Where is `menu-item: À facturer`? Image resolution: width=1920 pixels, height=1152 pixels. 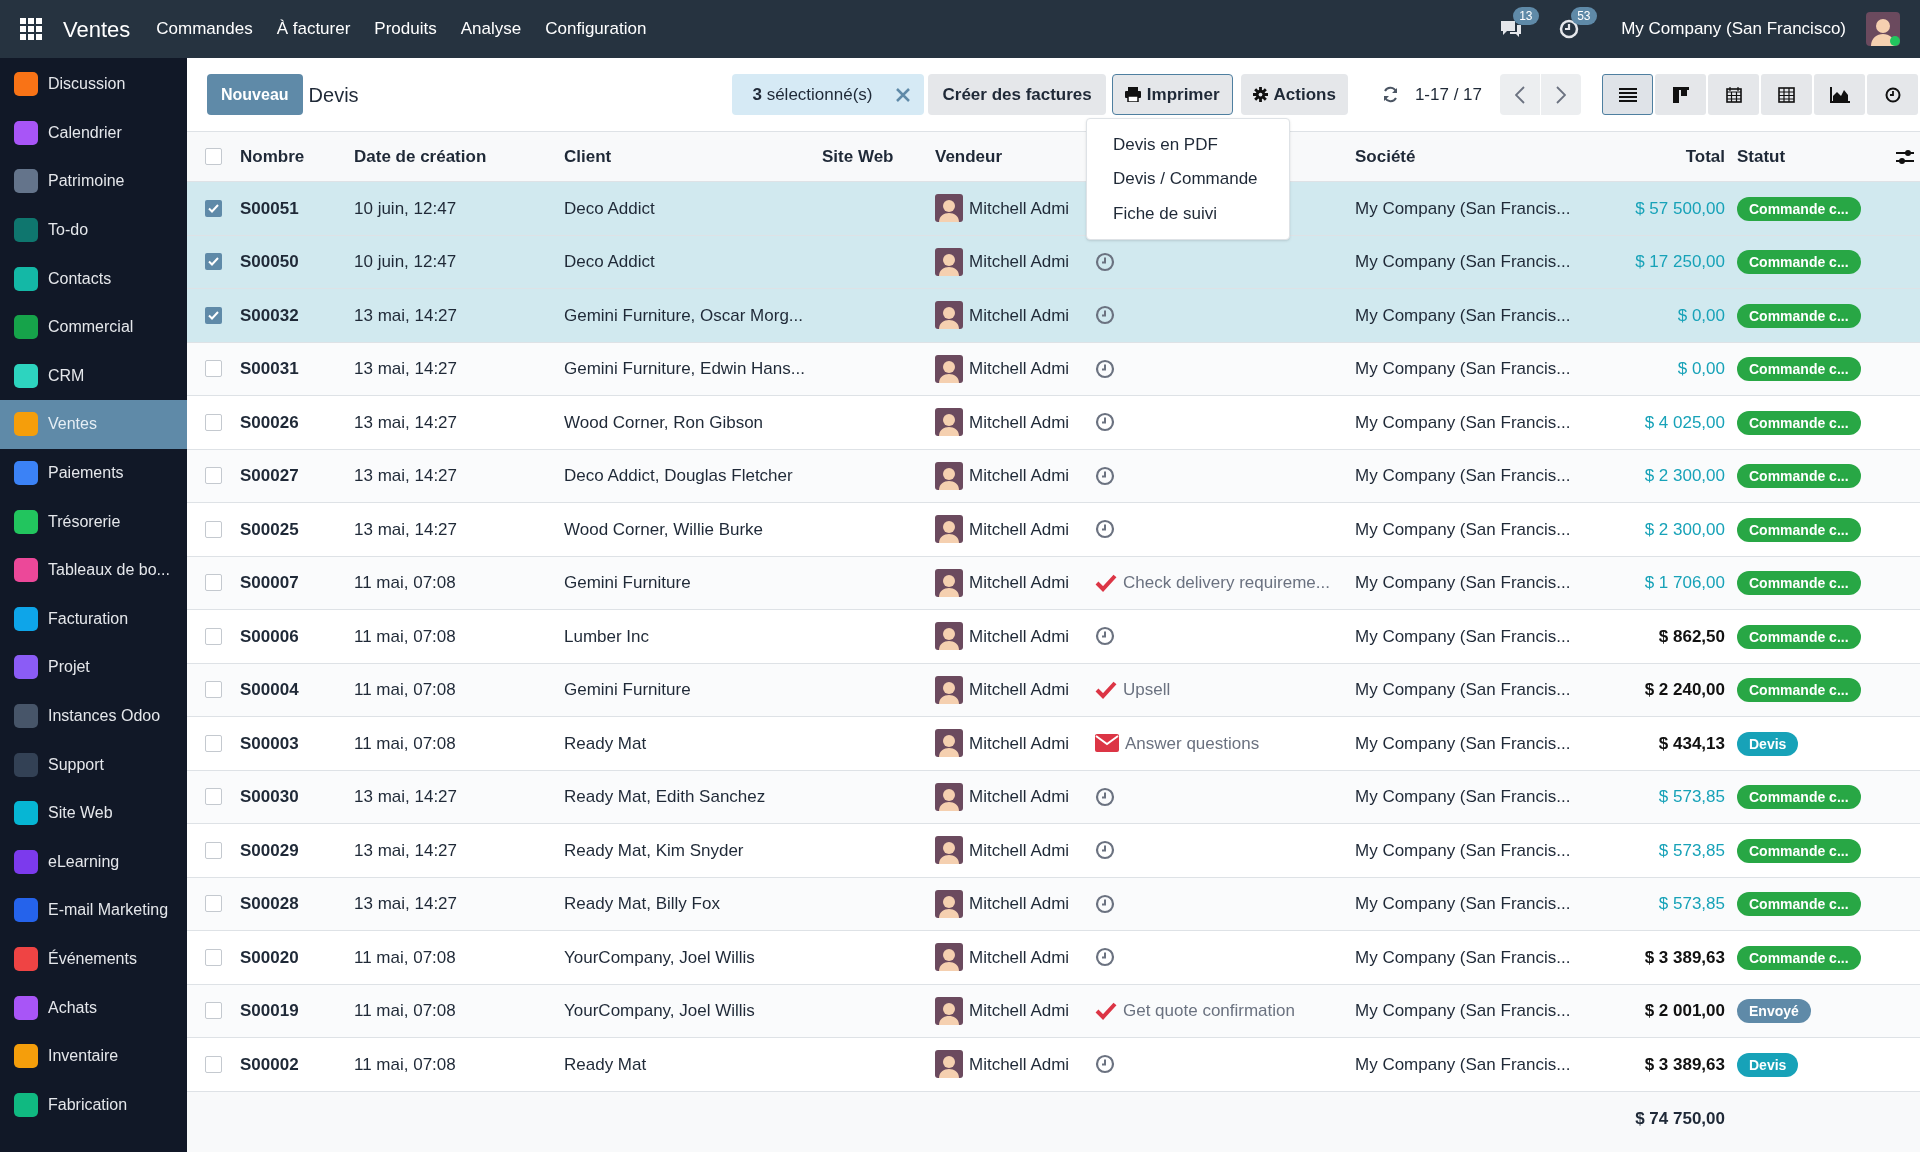
menu-item: À facturer is located at coordinates (313, 29).